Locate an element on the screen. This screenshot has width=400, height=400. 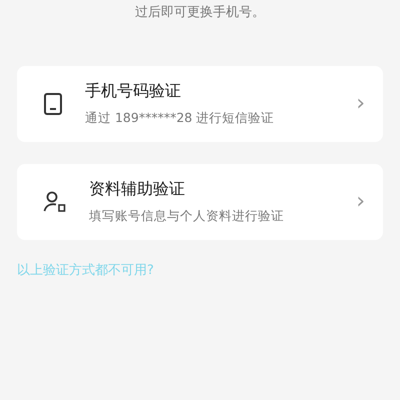
option-description: 通过 189******28 进行短信验证 is located at coordinates (180, 118).